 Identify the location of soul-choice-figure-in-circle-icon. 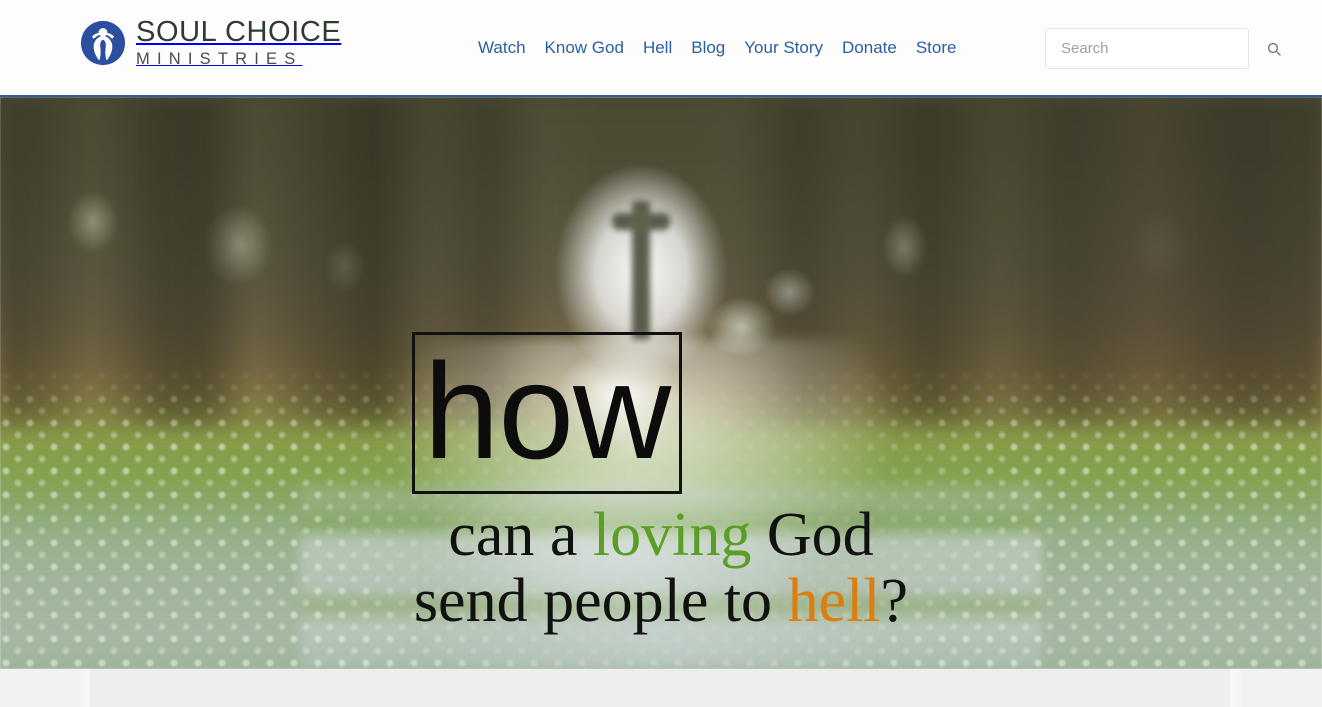
(103, 43).